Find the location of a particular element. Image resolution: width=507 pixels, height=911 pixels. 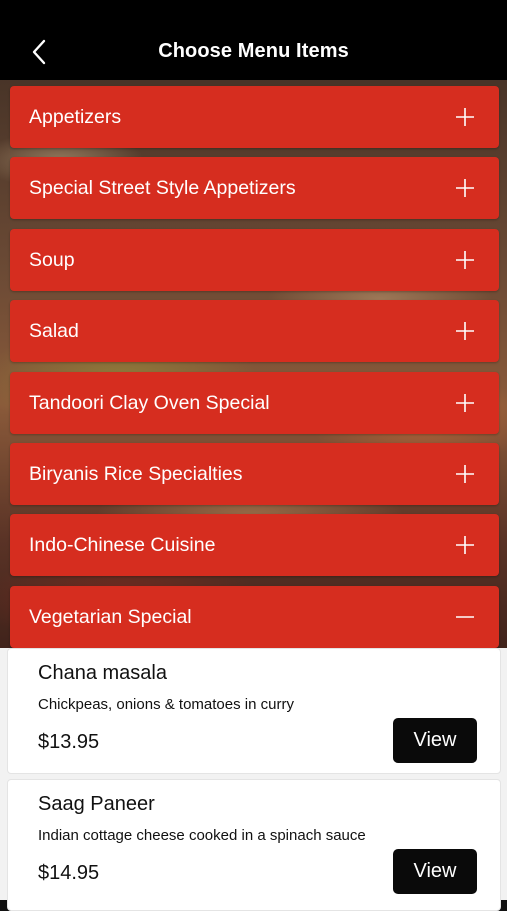

category-appetizers: Appetizers is located at coordinates (254, 117).